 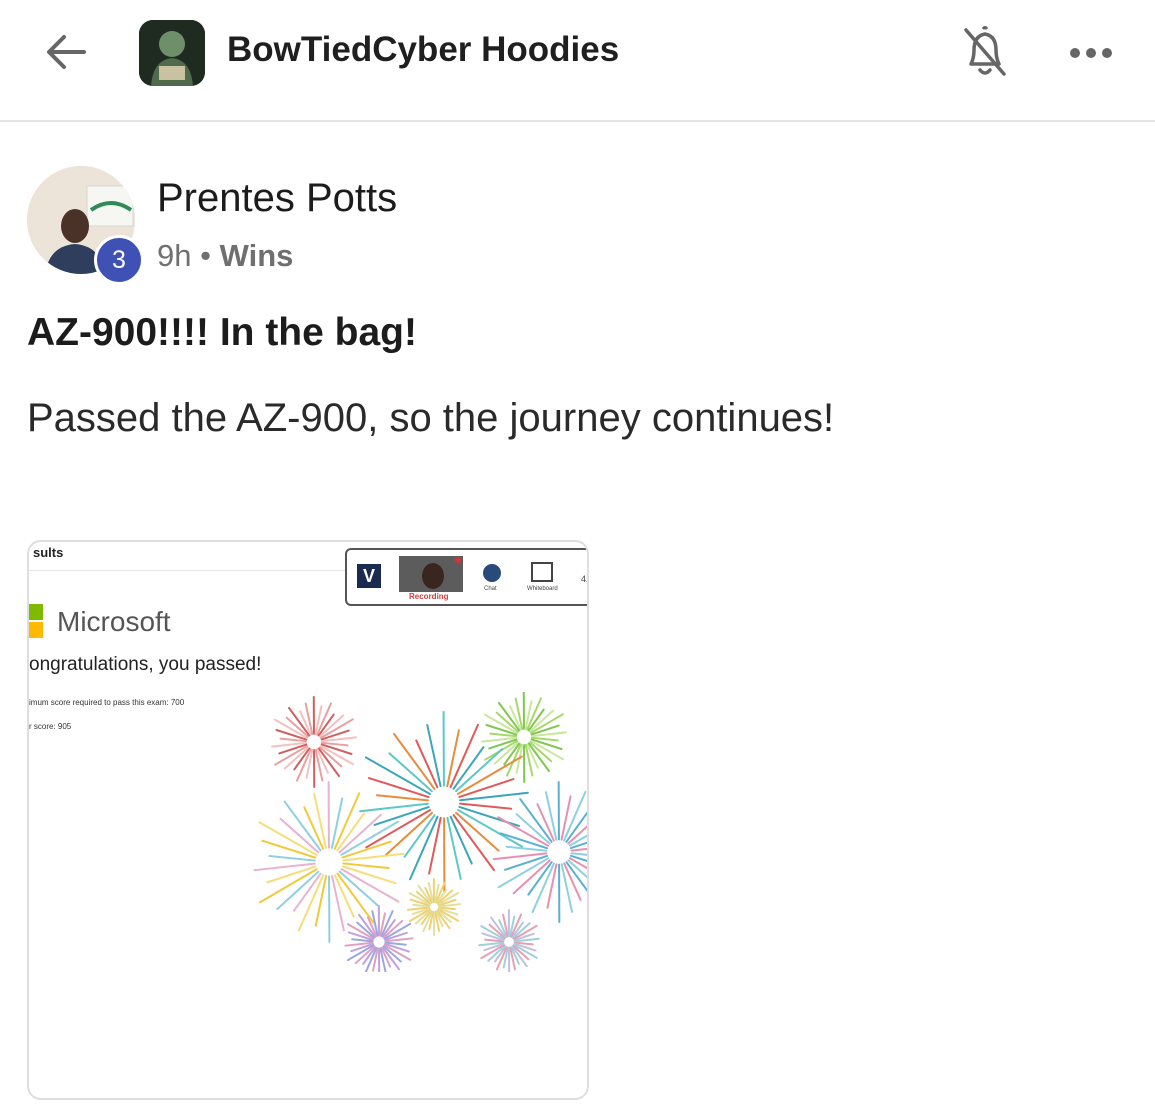 What do you see at coordinates (429, 596) in the screenshot?
I see `recording-label: Recording` at bounding box center [429, 596].